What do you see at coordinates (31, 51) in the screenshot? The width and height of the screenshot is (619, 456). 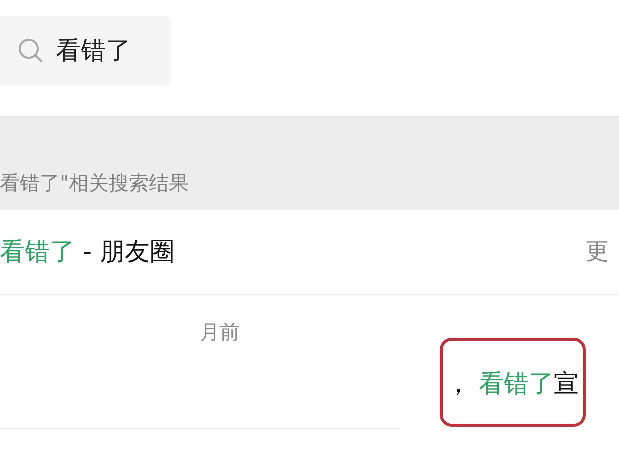 I see `search-icon` at bounding box center [31, 51].